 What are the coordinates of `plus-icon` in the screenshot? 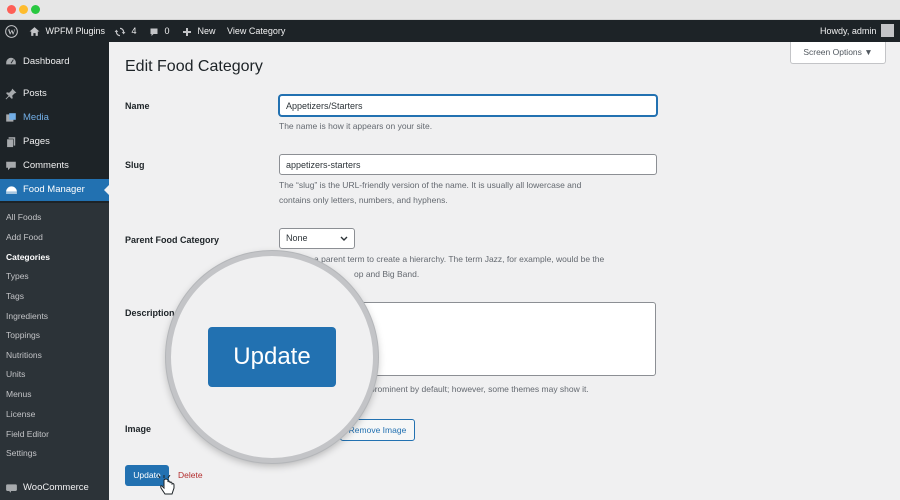 It's located at (187, 31).